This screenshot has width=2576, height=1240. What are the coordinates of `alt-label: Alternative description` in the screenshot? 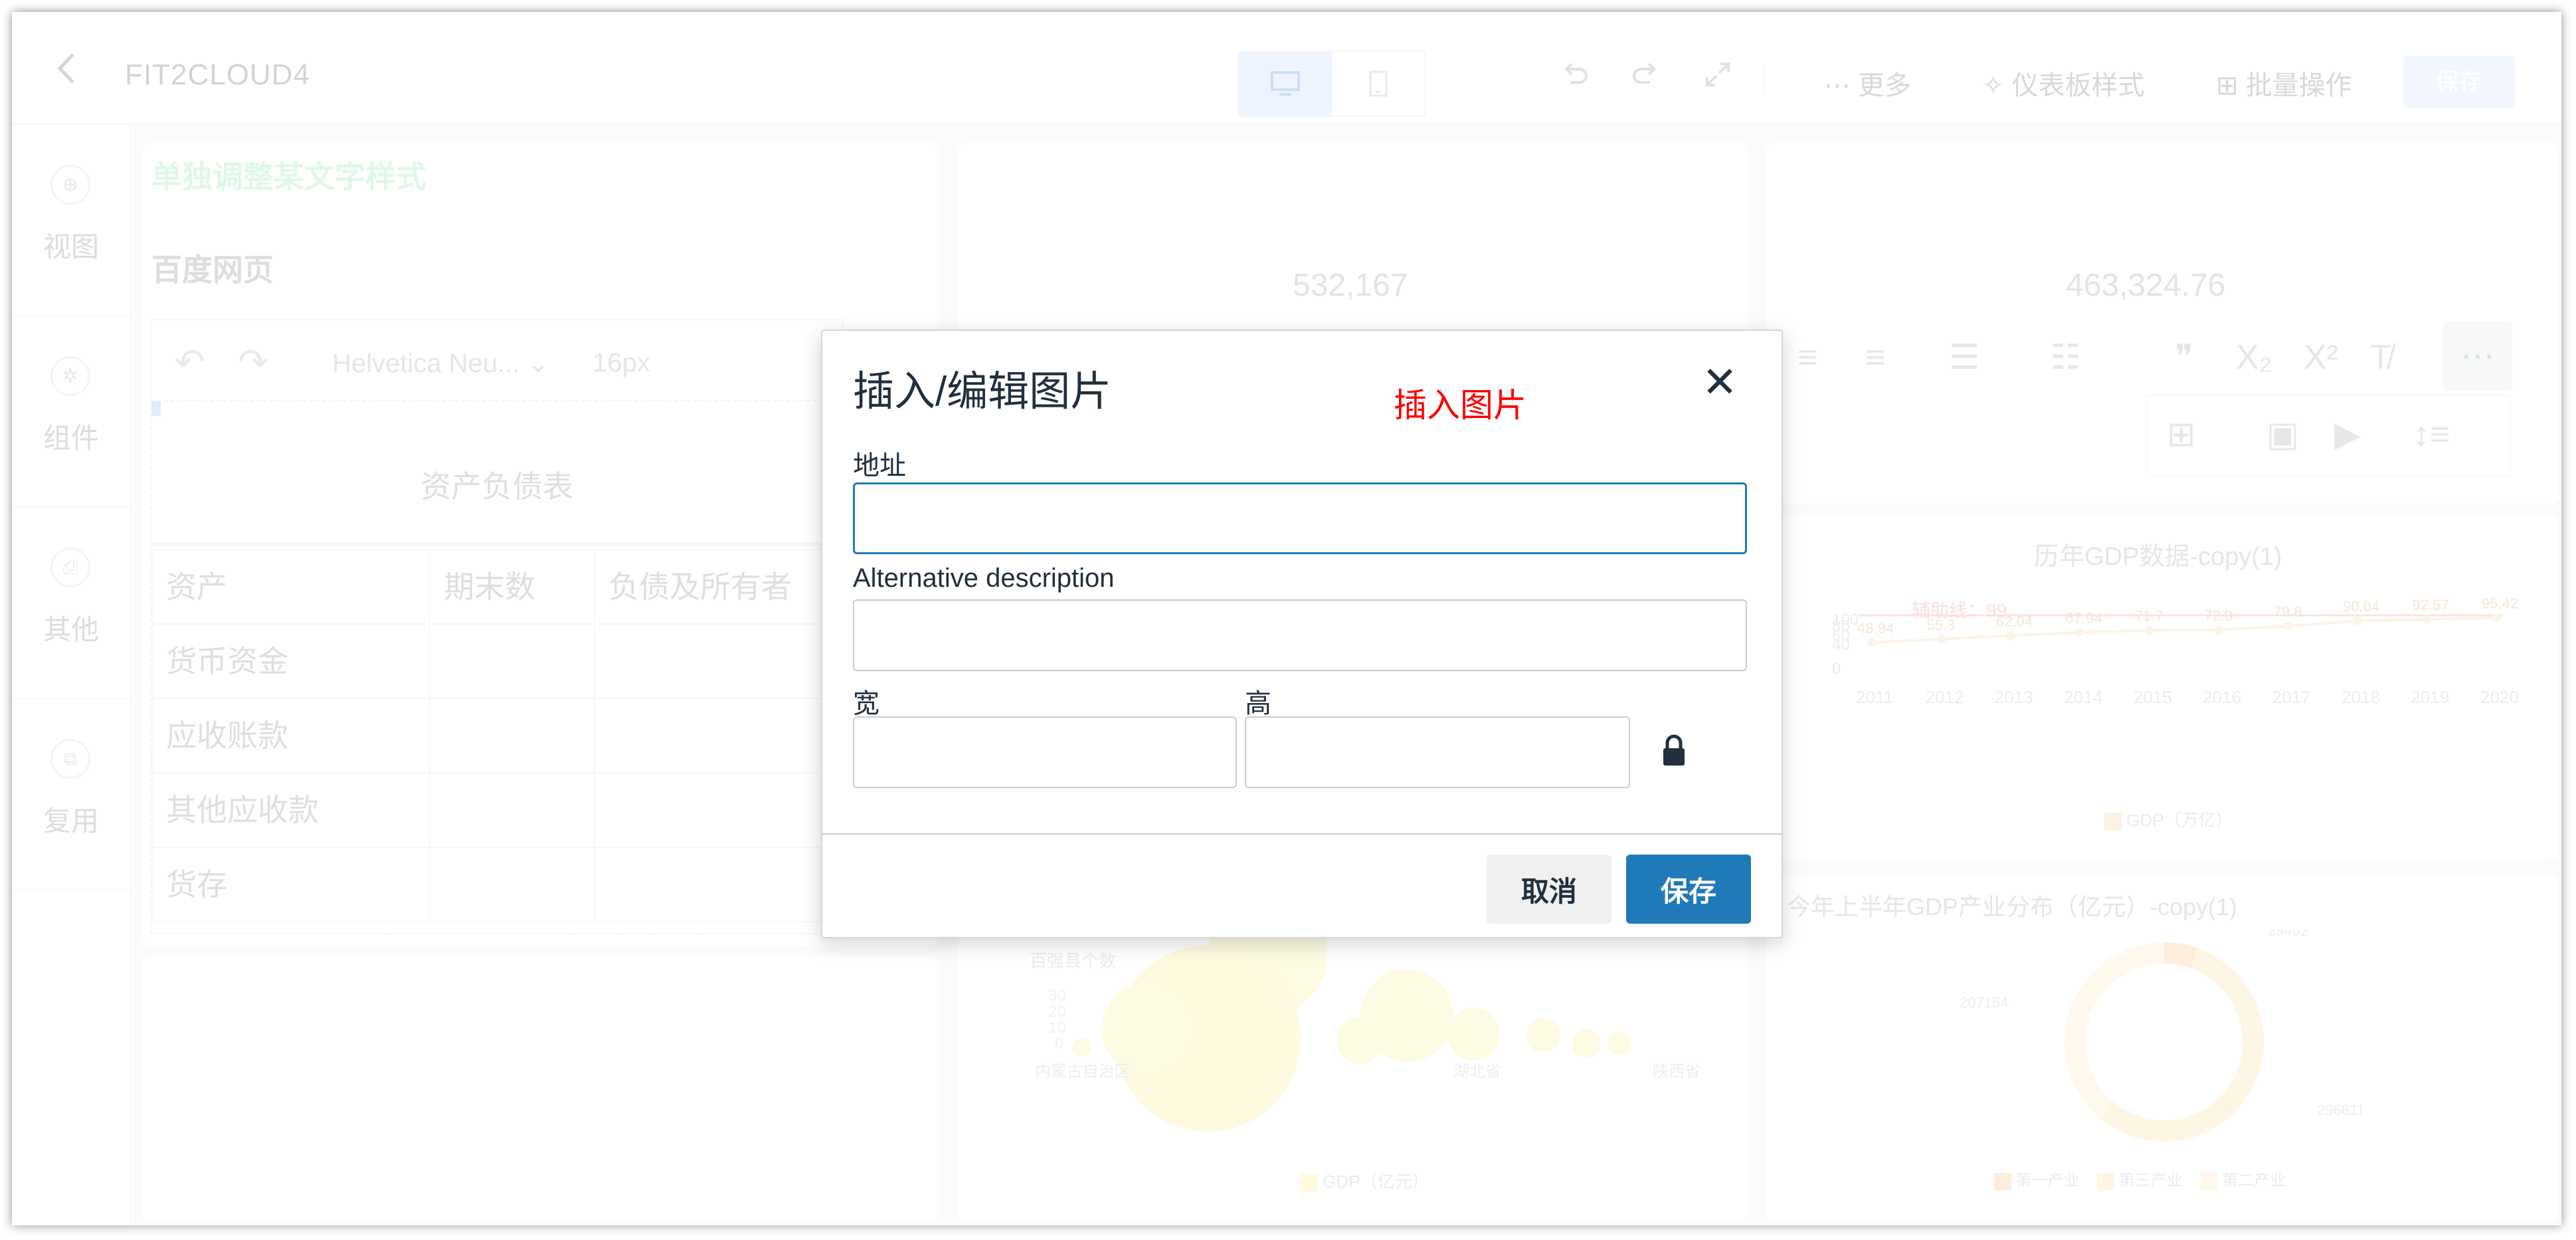 It's located at (984, 578).